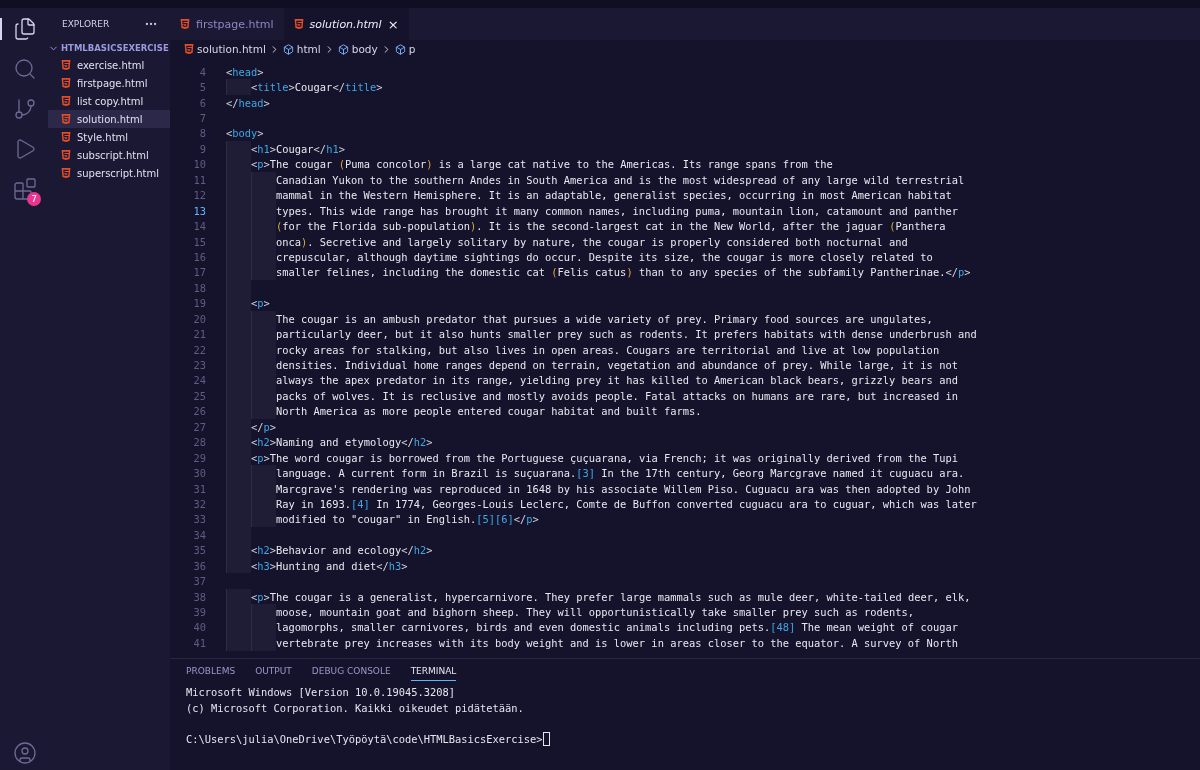 This screenshot has height=770, width=1200. Describe the element at coordinates (598, 596) in the screenshot. I see `code-line: <p>The cougar is a generalist, hypercarnivore. They prefer large mammals such as mule deer, white-tailed deer, elk,` at that location.